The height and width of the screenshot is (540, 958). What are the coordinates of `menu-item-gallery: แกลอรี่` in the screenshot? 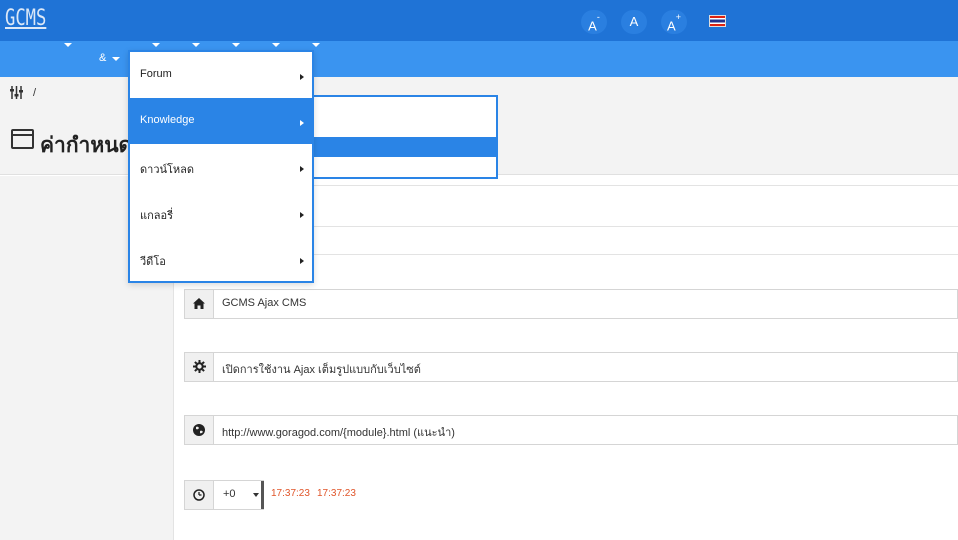 It's located at (221, 213).